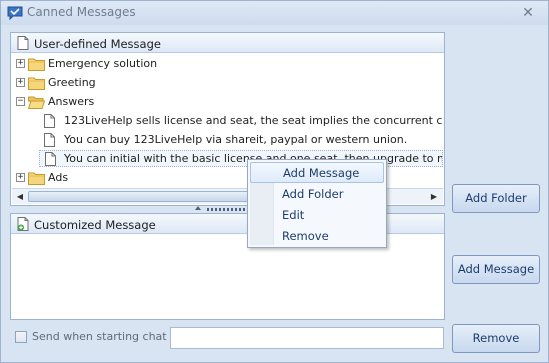 This screenshot has width=549, height=363. Describe the element at coordinates (313, 194) in the screenshot. I see `menu-item-label: Add Folder` at that location.